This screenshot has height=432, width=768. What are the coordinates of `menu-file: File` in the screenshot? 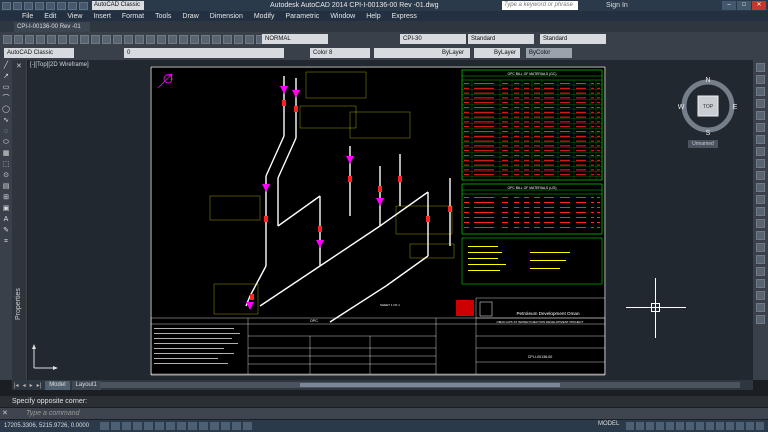 It's located at (27, 16).